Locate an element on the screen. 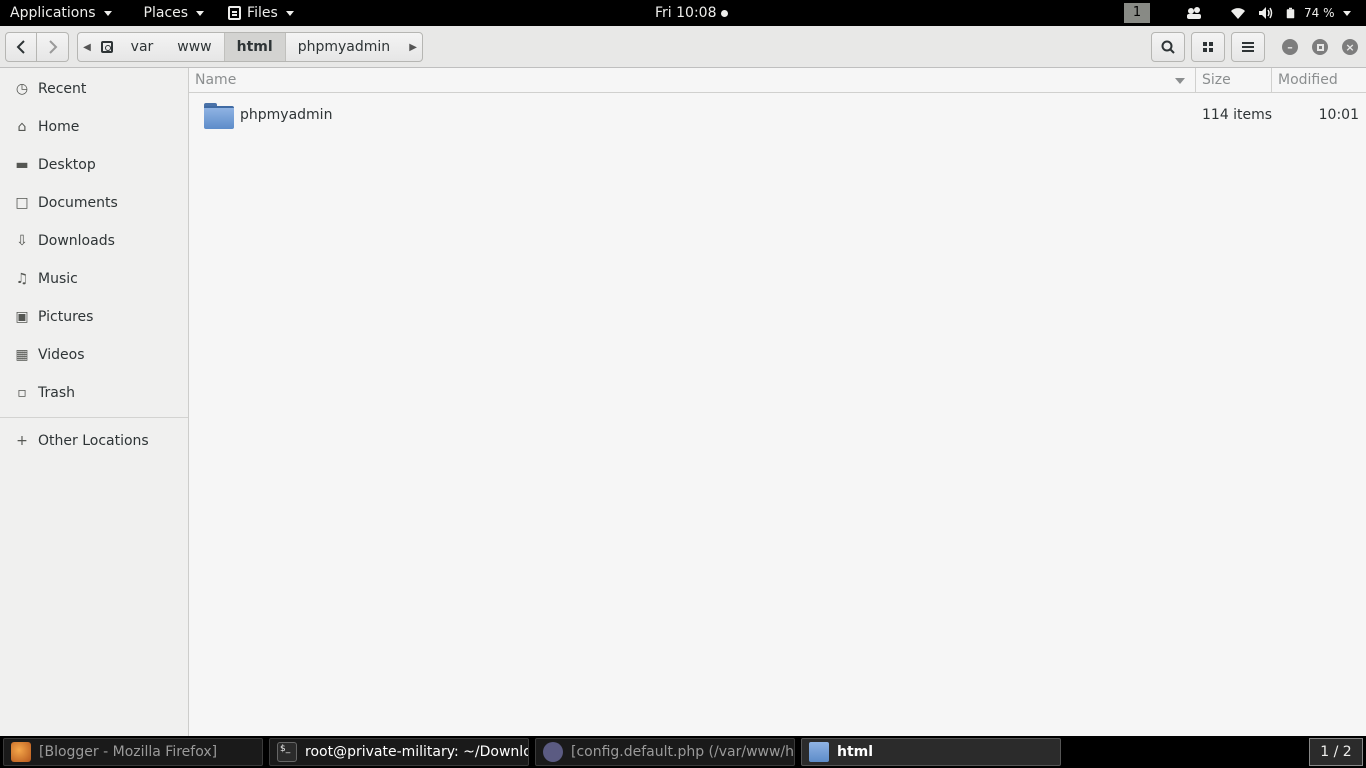  applications-menu: Applications is located at coordinates (61, 13).